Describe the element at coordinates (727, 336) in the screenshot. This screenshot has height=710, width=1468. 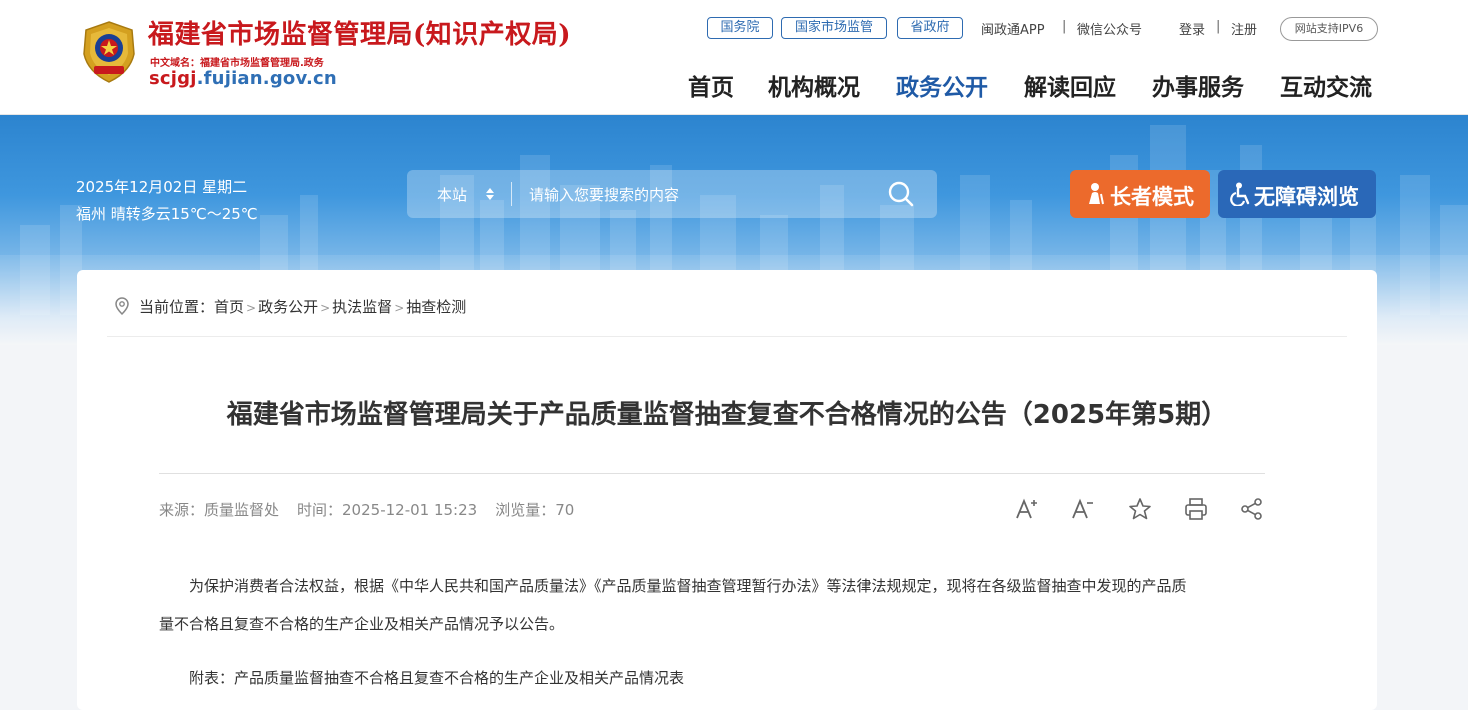
I see `breadcrumb-divider` at that location.